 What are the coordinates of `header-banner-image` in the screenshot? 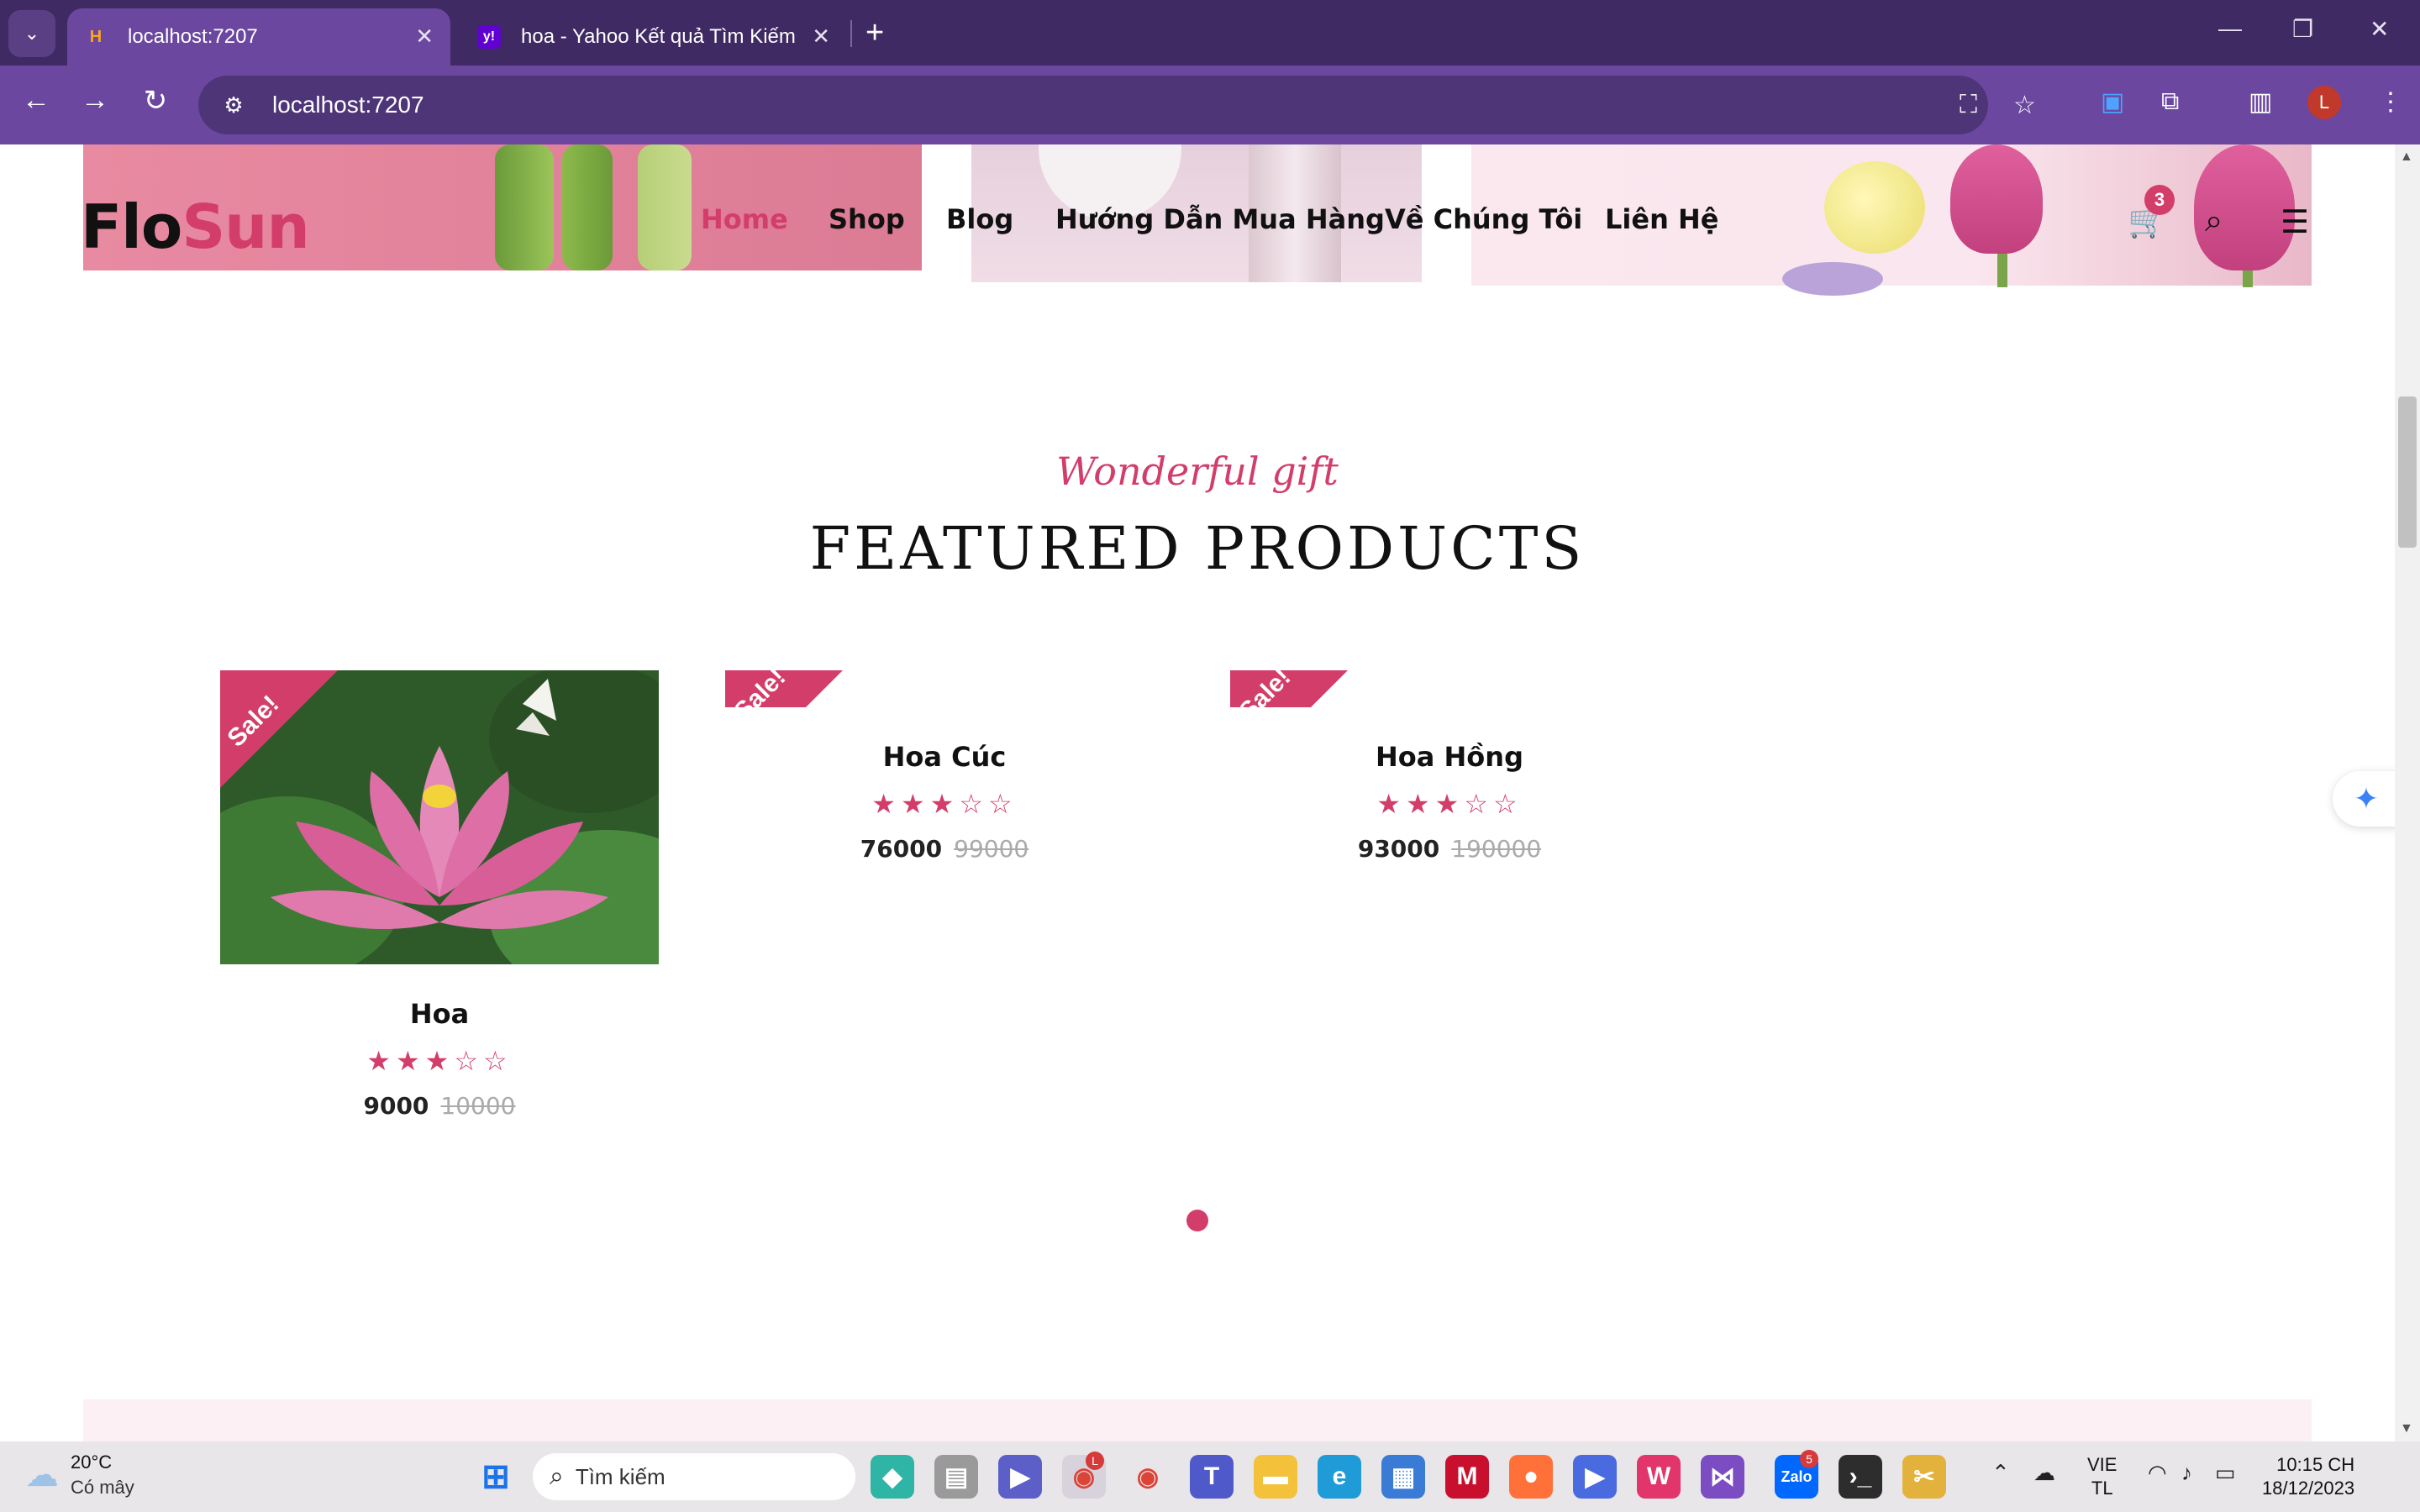 It's located at (1891, 220).